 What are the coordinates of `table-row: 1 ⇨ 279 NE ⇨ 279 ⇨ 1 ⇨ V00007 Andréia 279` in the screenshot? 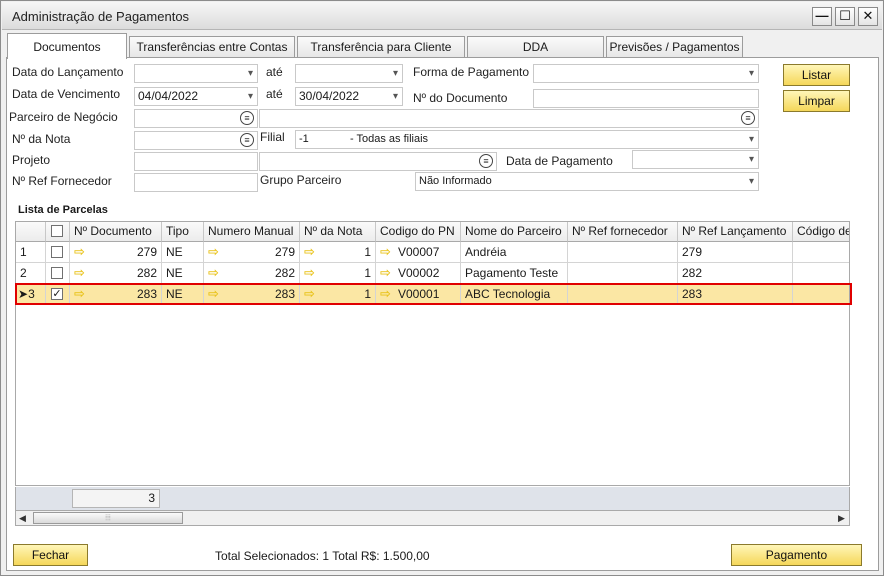 It's located at (432, 252).